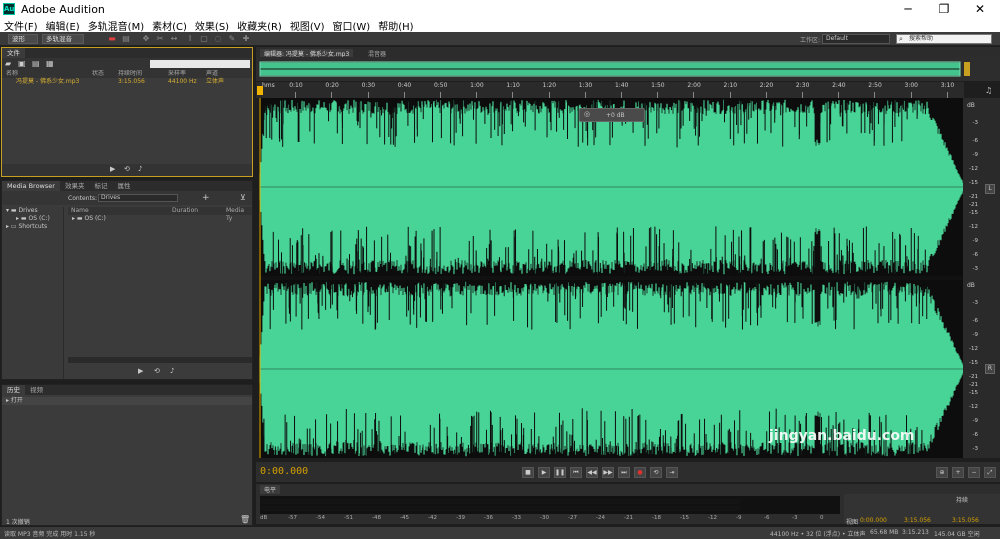  What do you see at coordinates (63, 39) in the screenshot?
I see `multitrack-view-button: 多轨混音` at bounding box center [63, 39].